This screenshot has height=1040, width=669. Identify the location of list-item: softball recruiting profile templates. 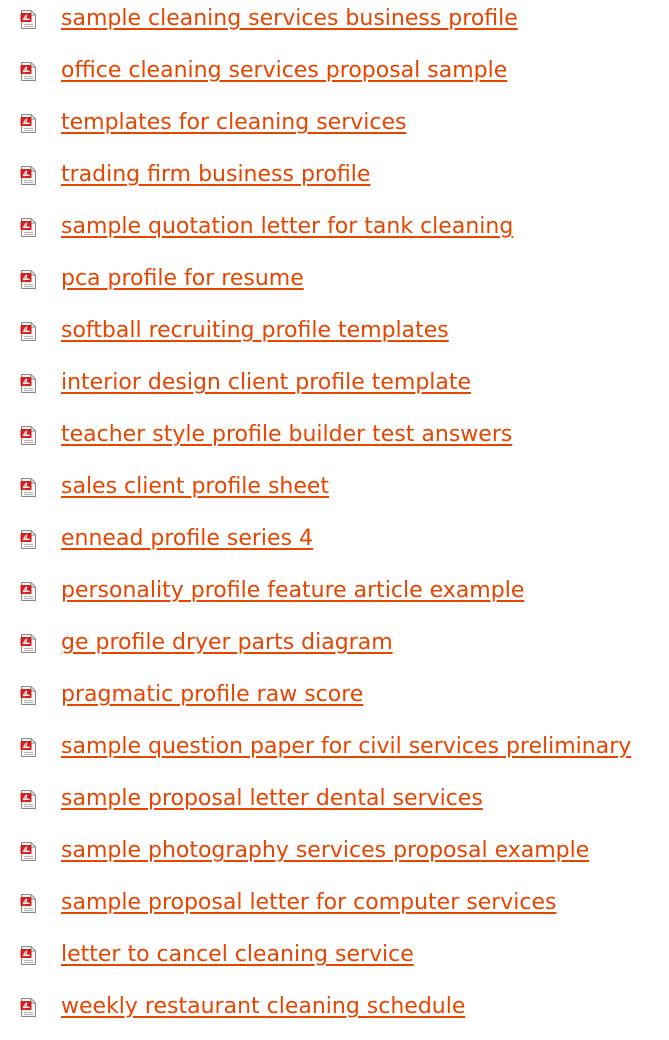
(334, 338).